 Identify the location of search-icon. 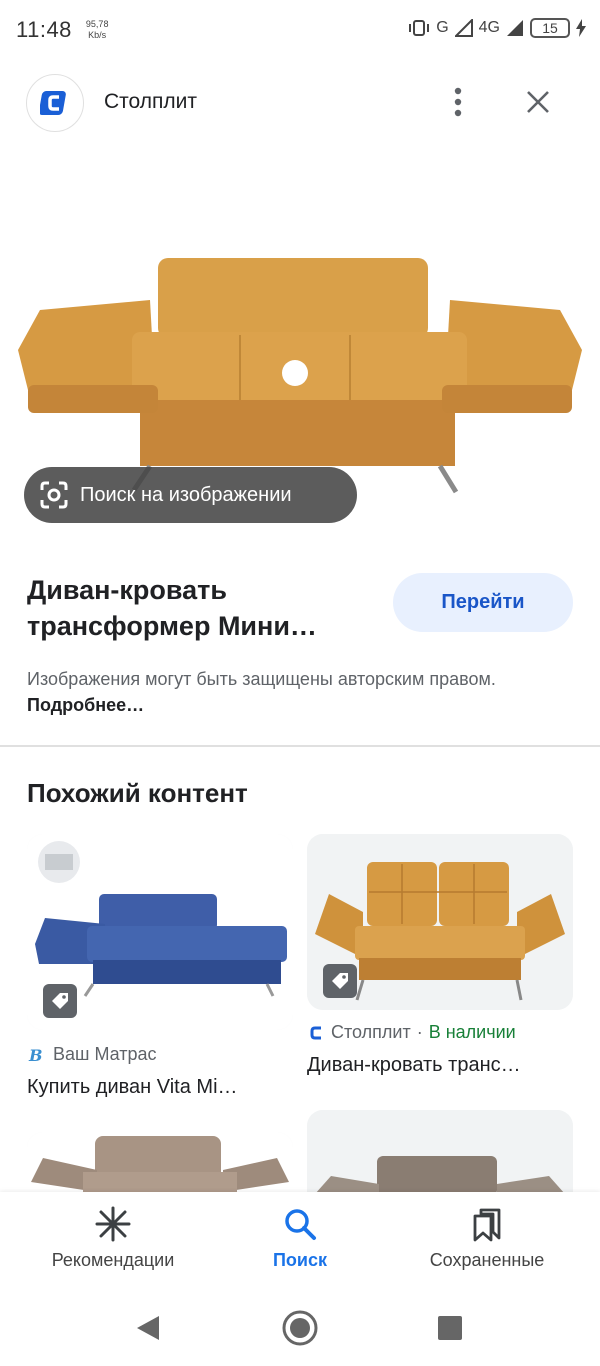
(300, 1224).